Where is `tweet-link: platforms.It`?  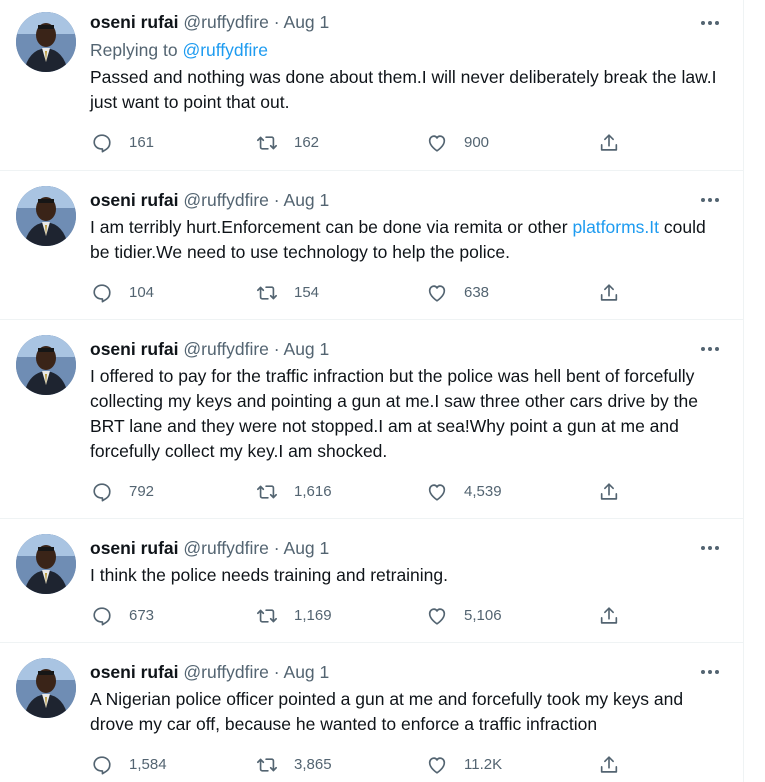 tweet-link: platforms.It is located at coordinates (615, 227).